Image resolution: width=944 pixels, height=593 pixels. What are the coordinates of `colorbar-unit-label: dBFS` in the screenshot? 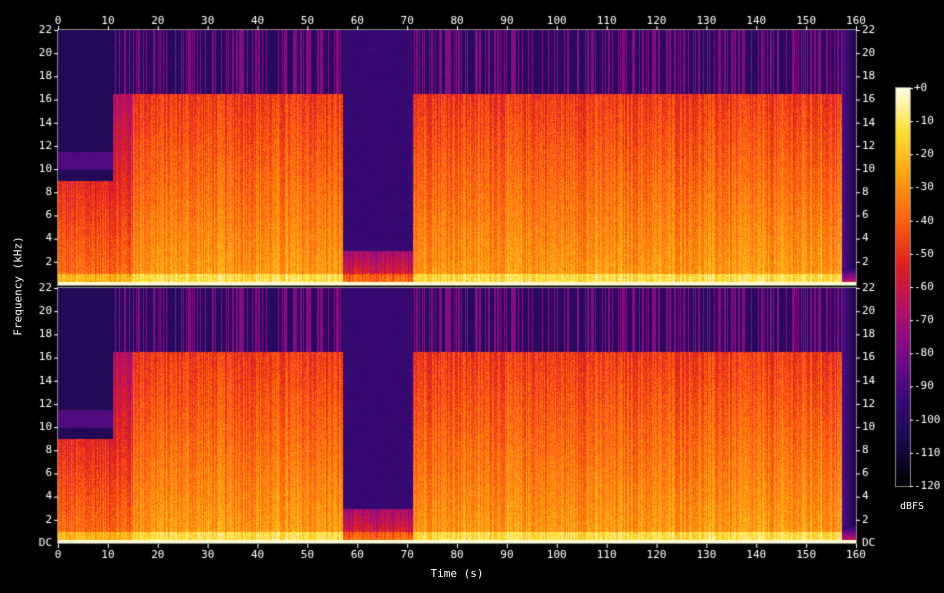 It's located at (912, 506).